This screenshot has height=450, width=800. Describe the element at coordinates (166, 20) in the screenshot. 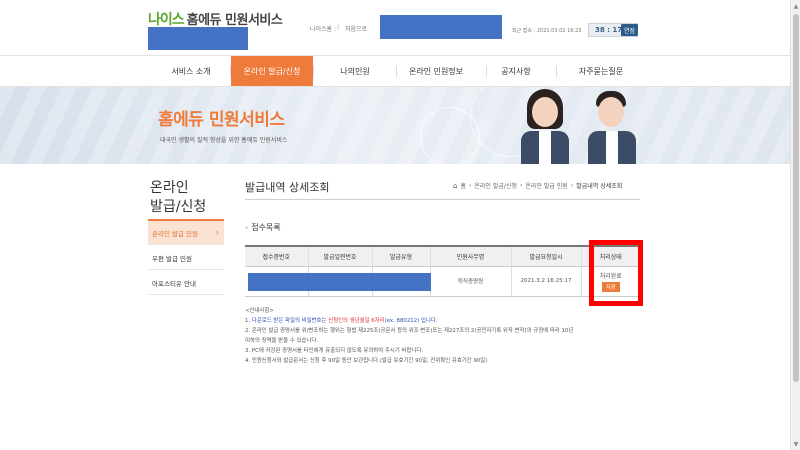

I see `neis-logo-text: 나이스` at that location.